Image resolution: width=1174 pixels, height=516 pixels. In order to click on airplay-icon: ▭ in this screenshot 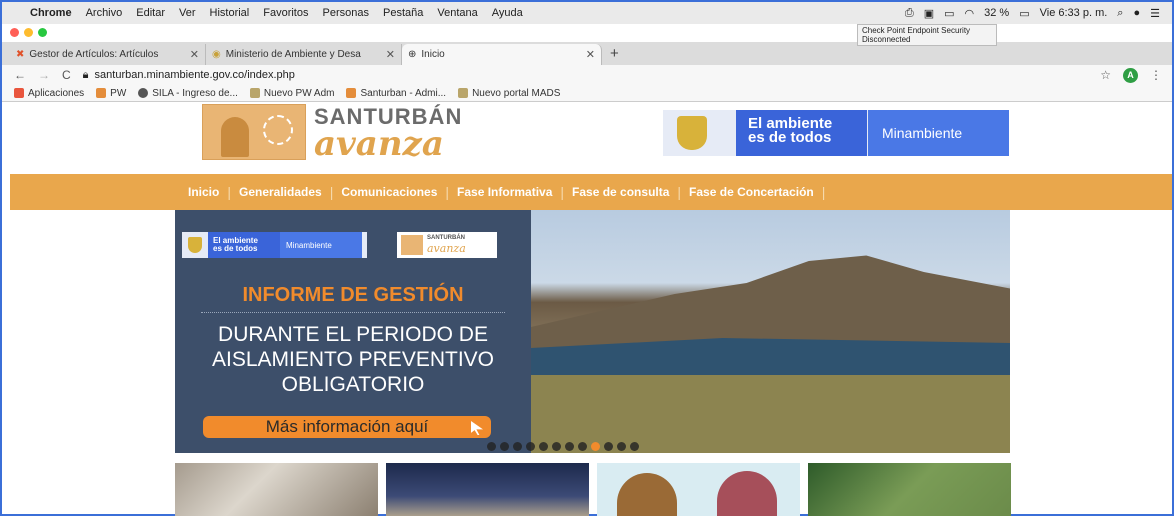, I will do `click(949, 13)`.